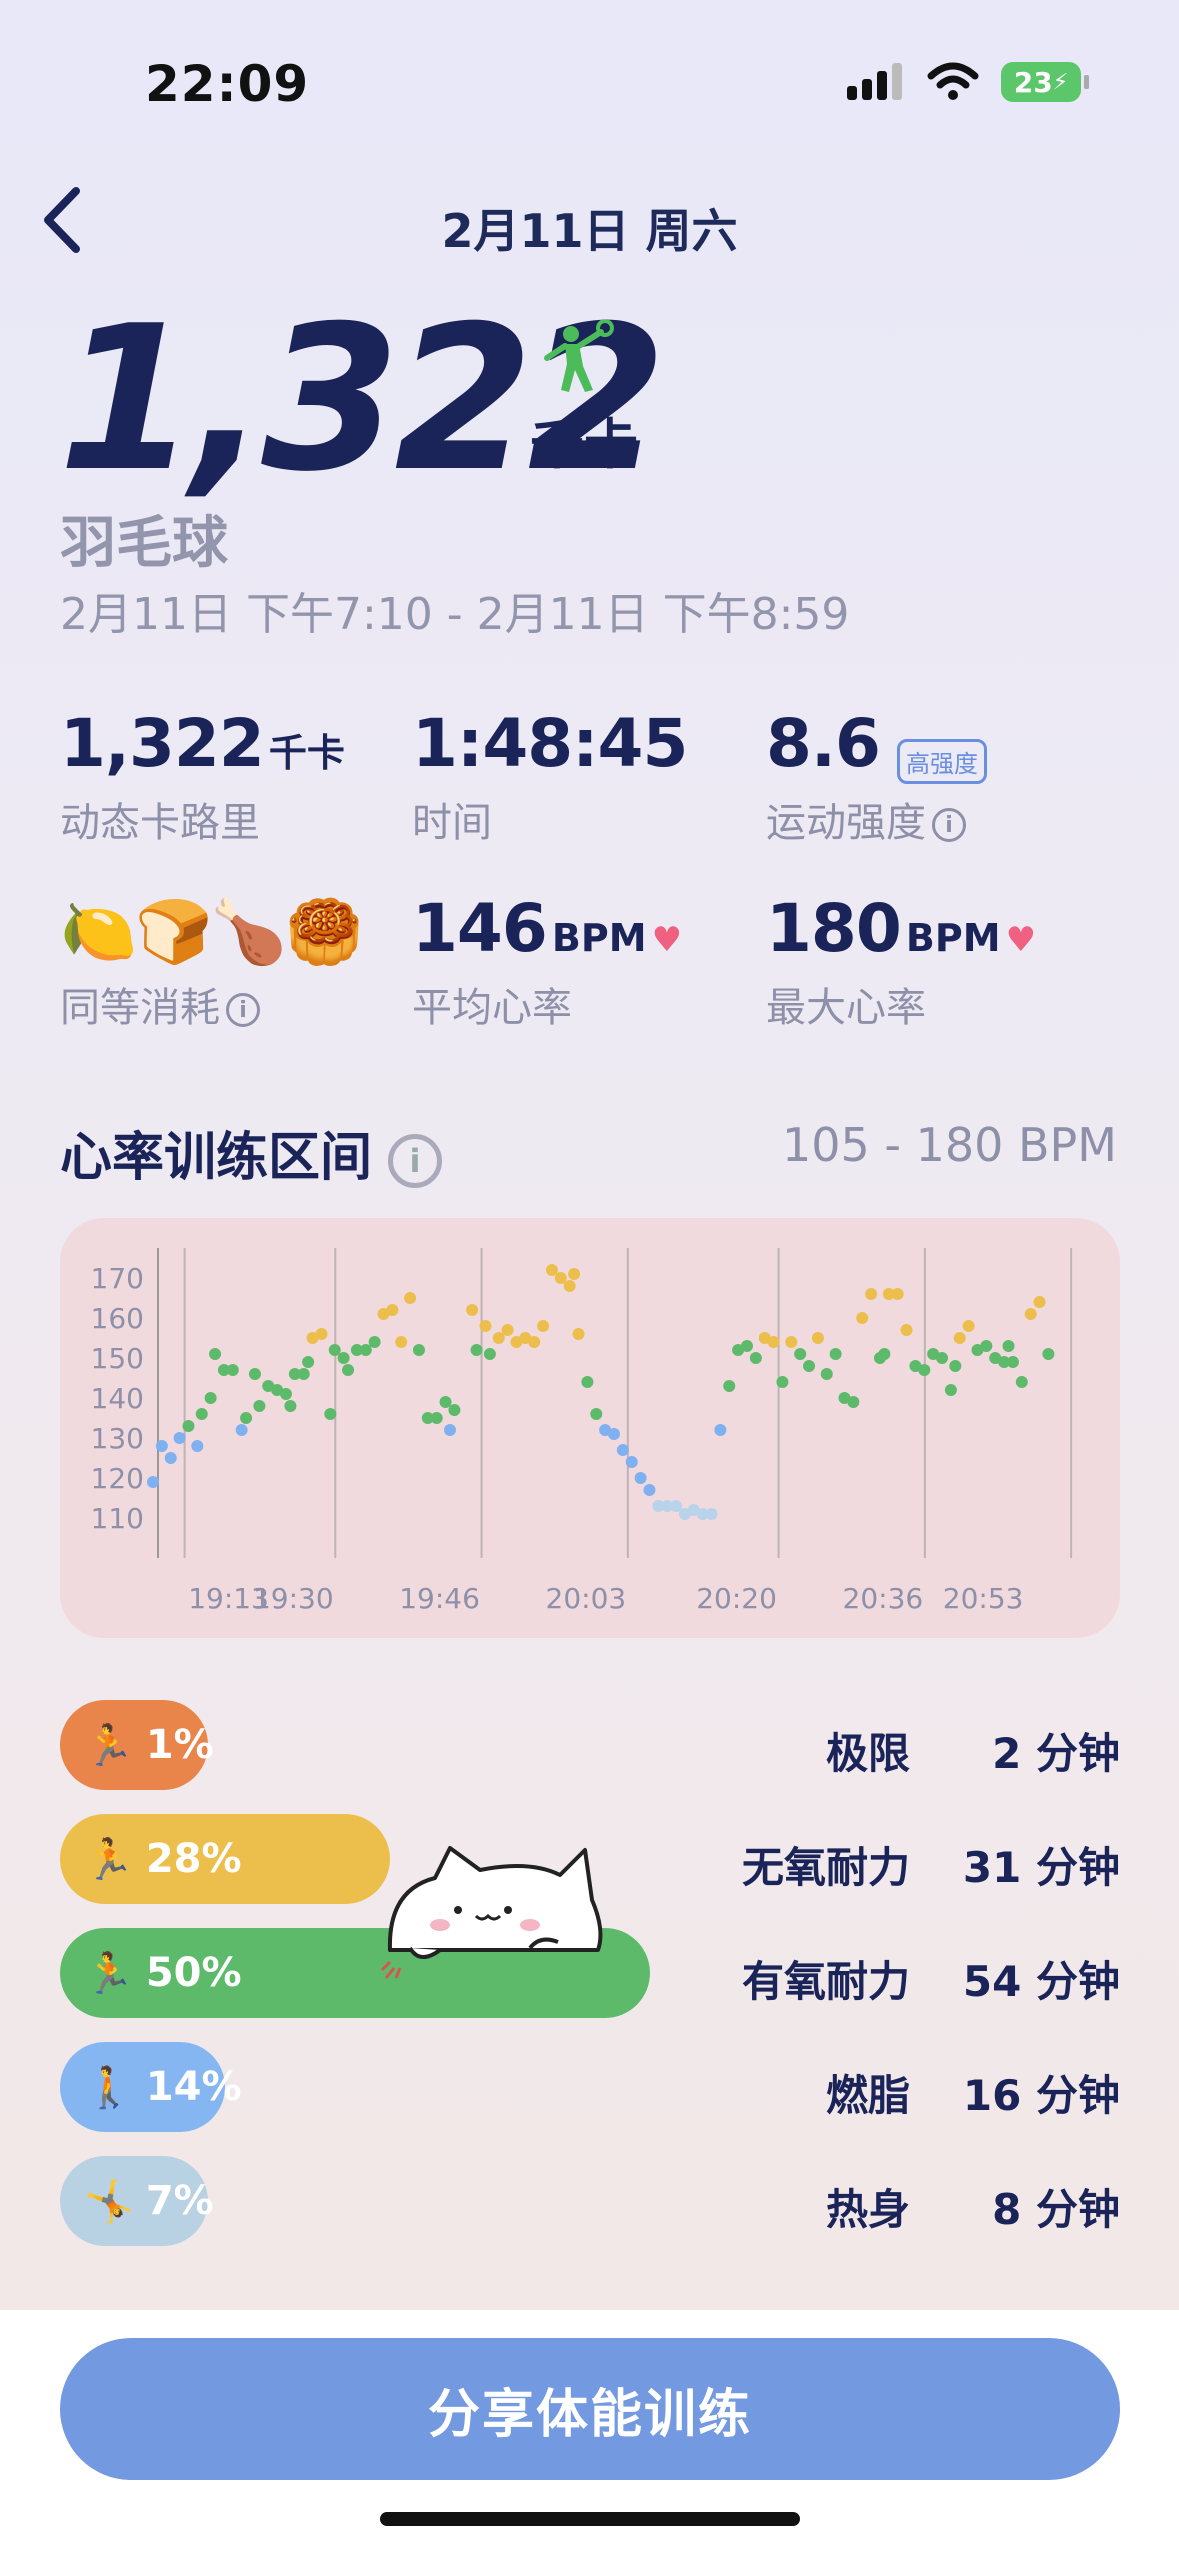 The height and width of the screenshot is (2556, 1179). Describe the element at coordinates (492, 1008) in the screenshot. I see `avg-hr-label: 平均心率` at that location.